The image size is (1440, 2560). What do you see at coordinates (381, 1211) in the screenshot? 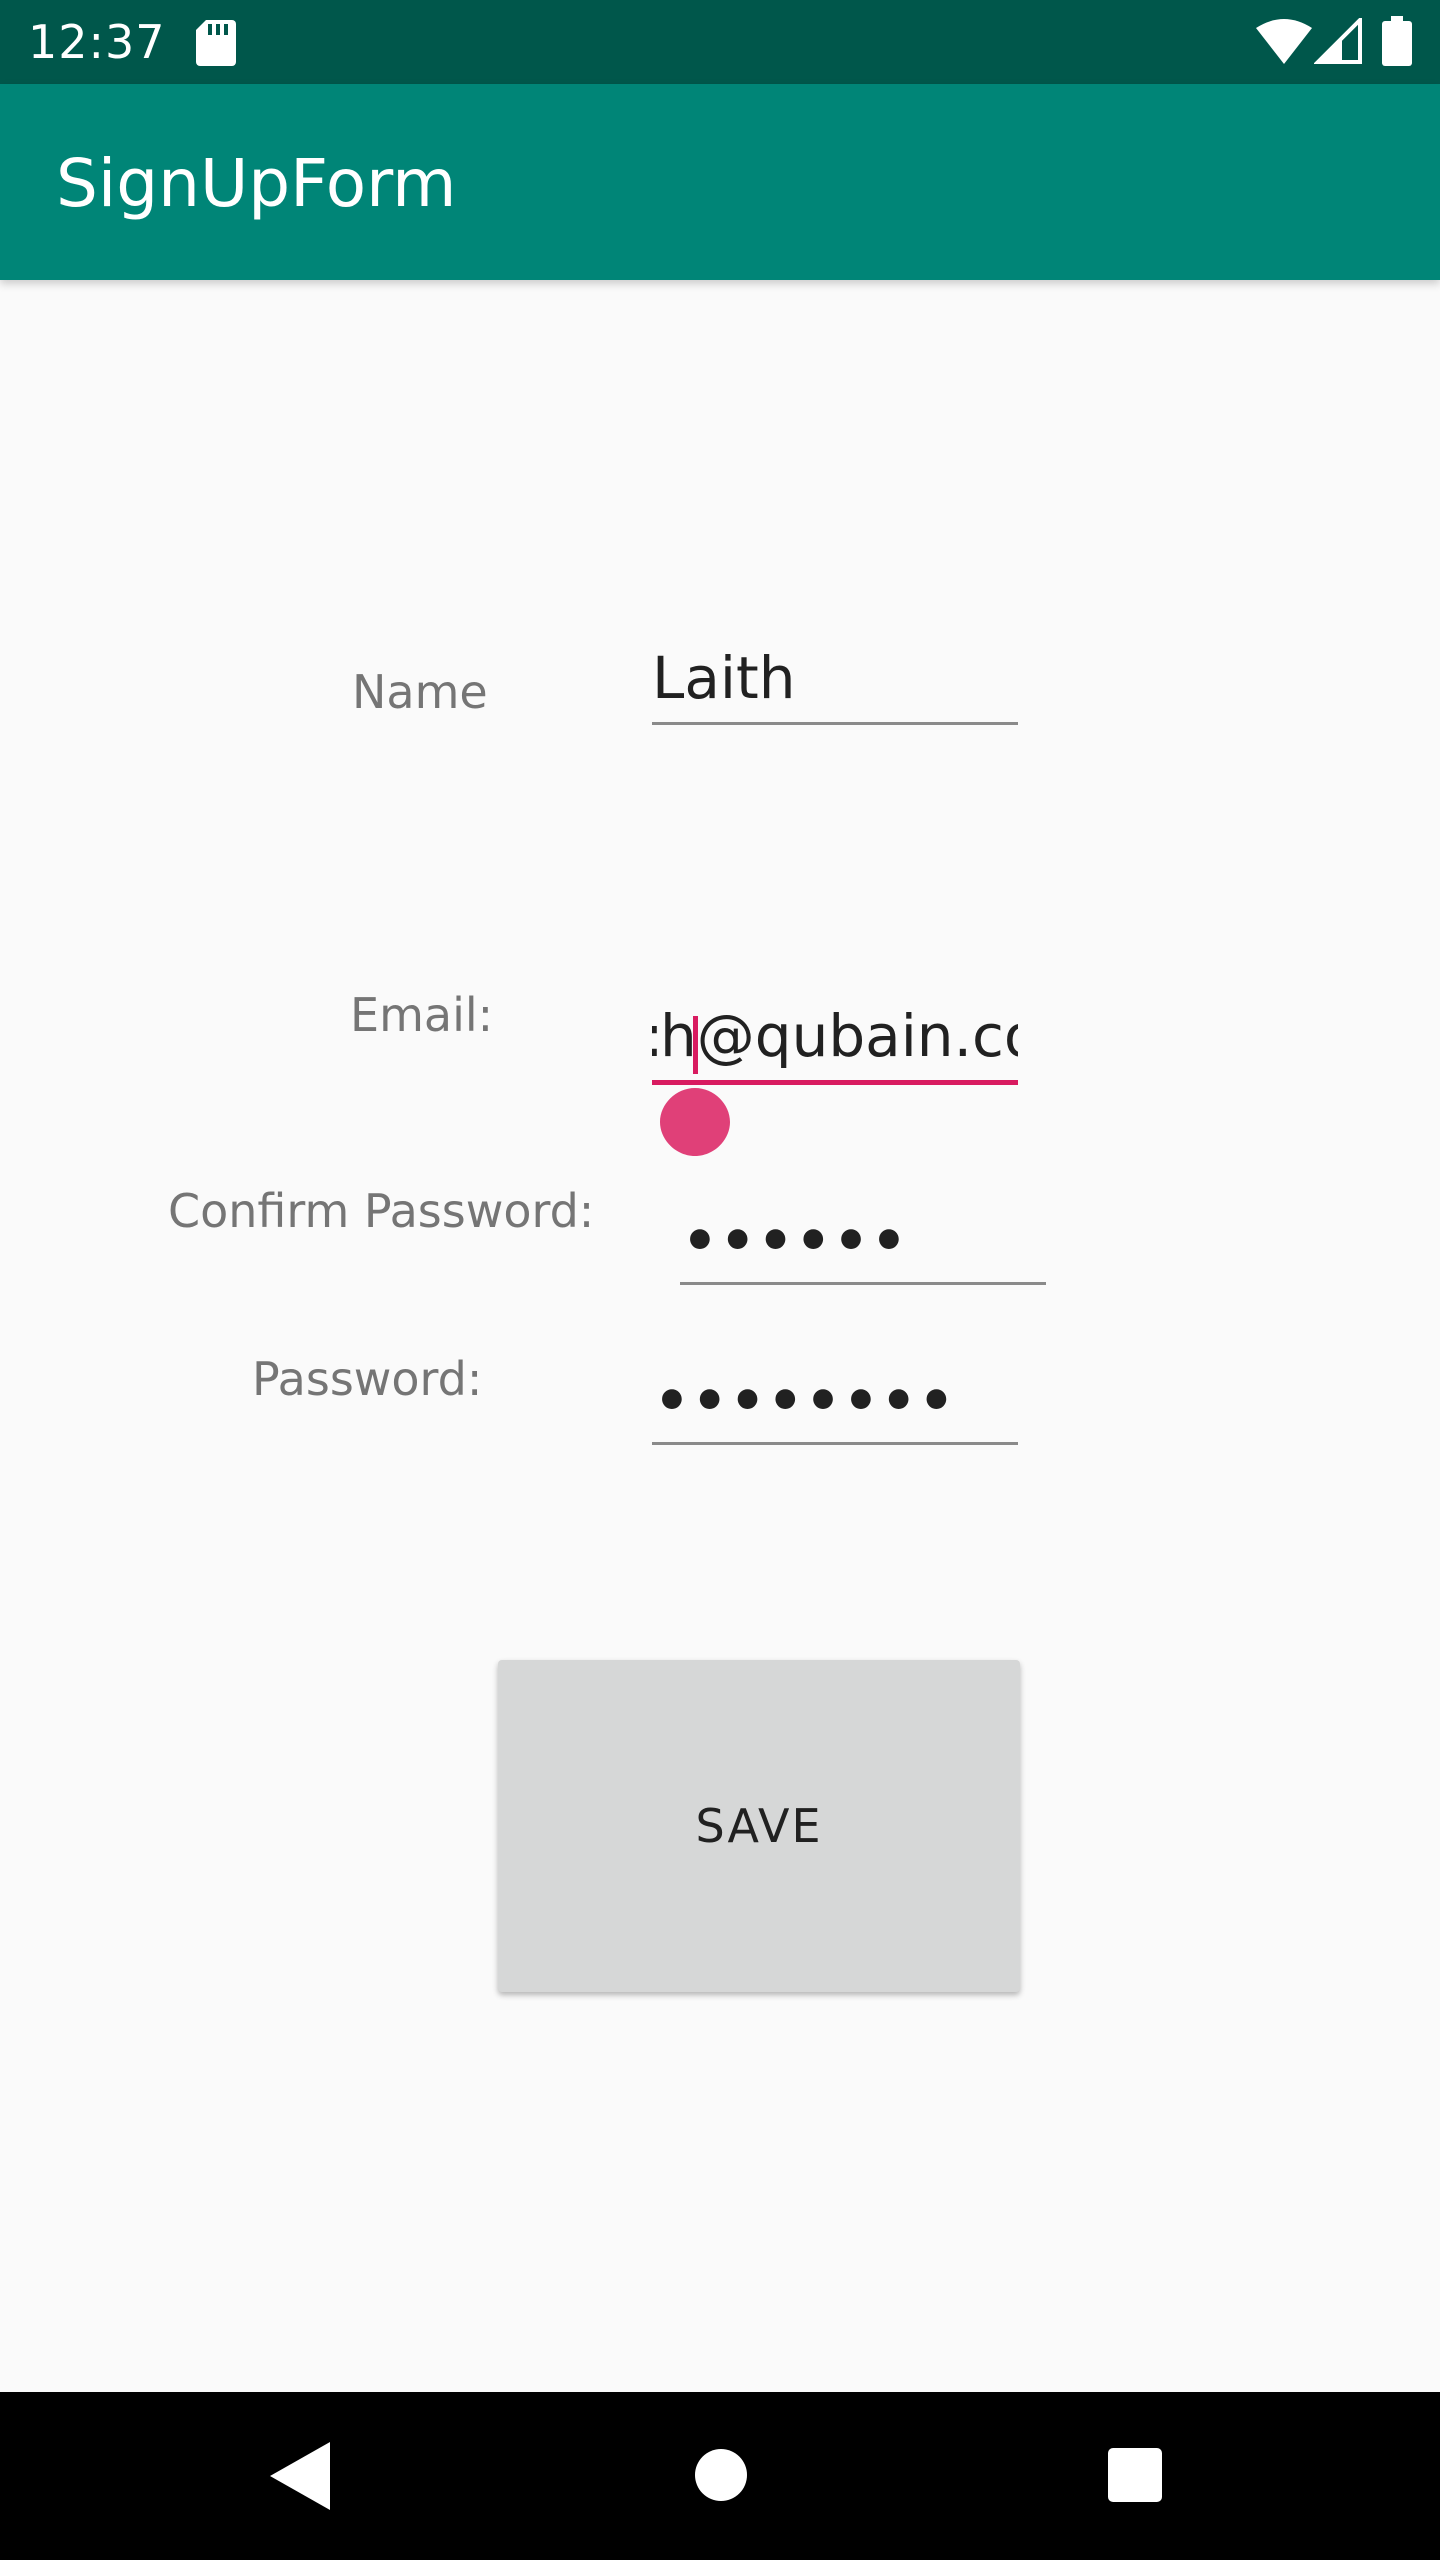
I see `confirm-password-label: Confirm Password:` at bounding box center [381, 1211].